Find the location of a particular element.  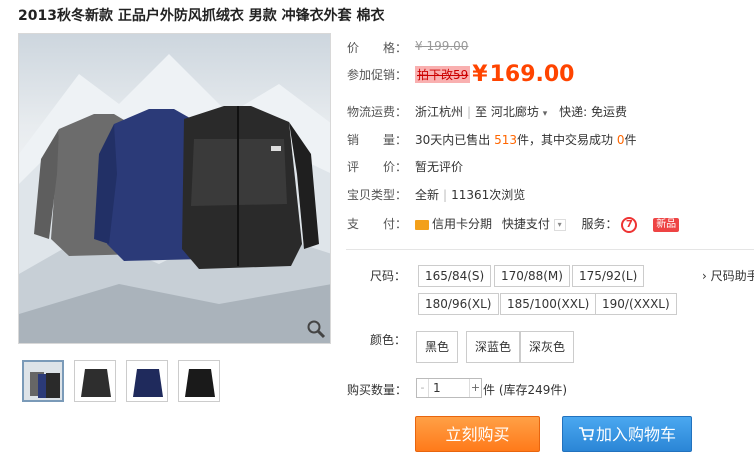

buy-now-button: 立刻购买 is located at coordinates (477, 434).